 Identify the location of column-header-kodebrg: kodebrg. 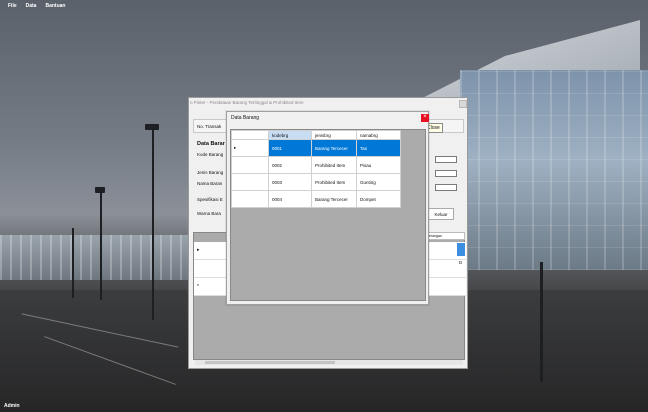
(290, 135).